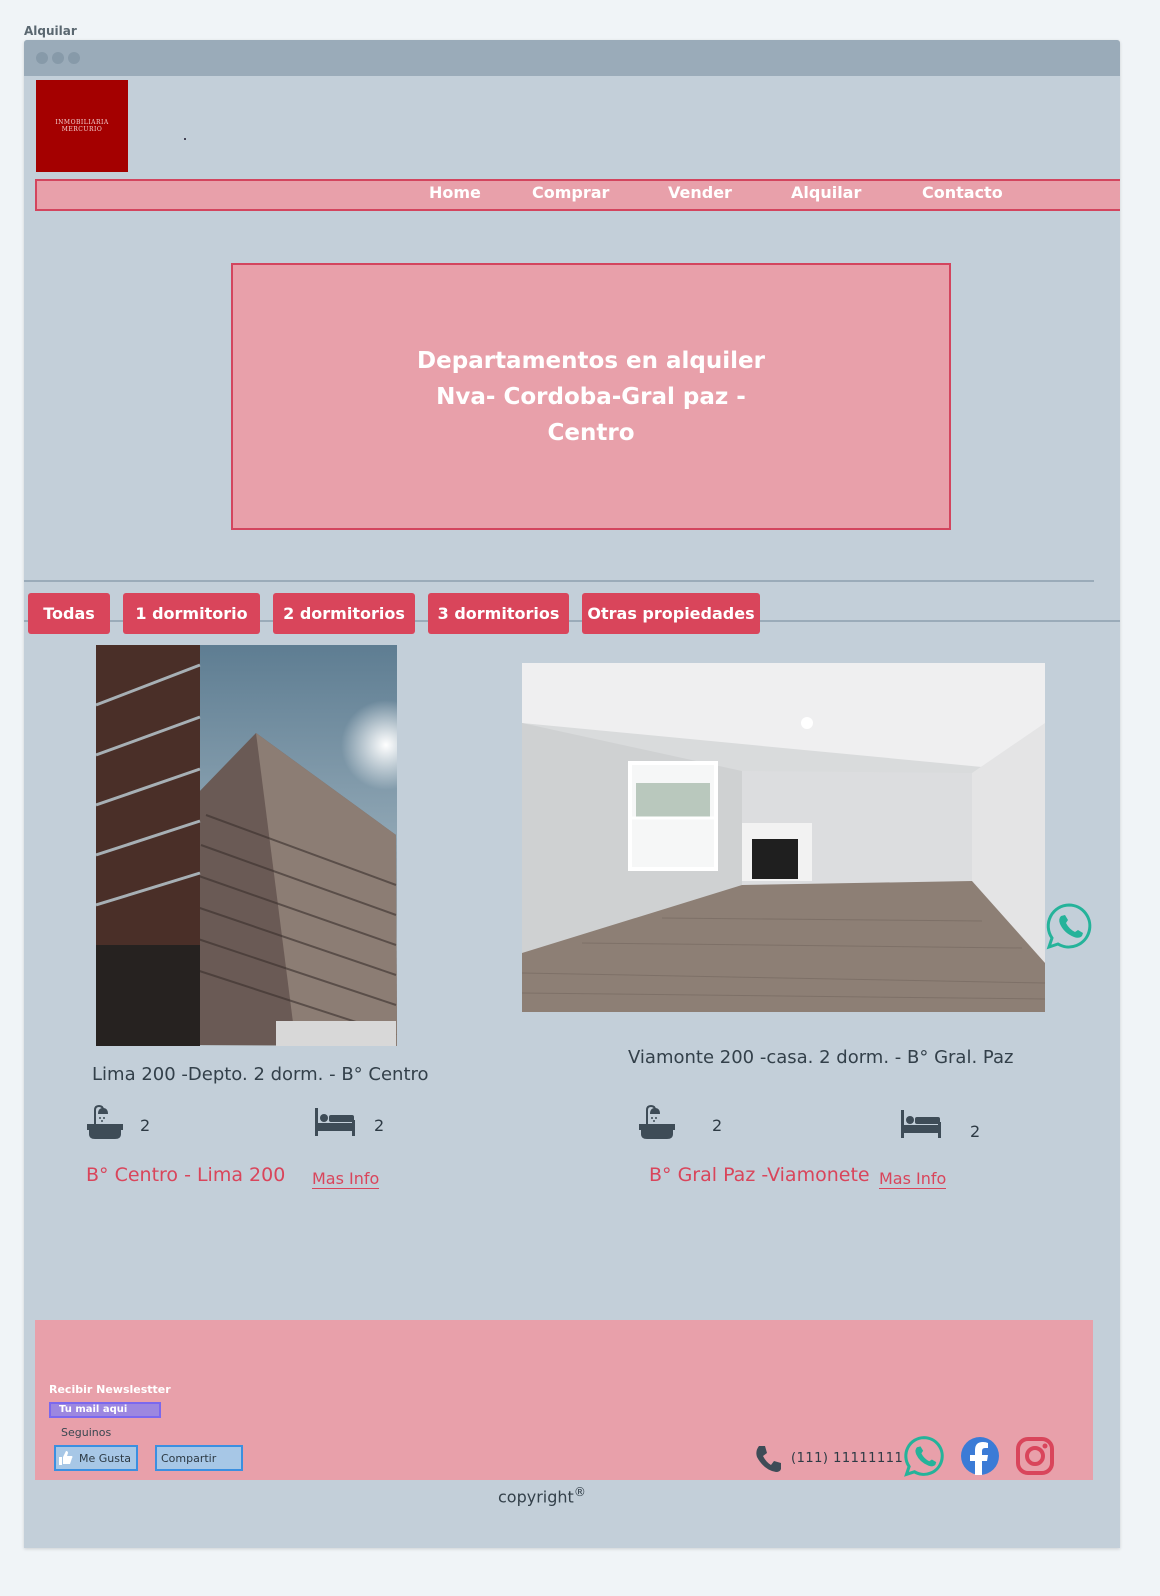  What do you see at coordinates (69, 613) in the screenshot?
I see `filter-todas-button: Todas` at bounding box center [69, 613].